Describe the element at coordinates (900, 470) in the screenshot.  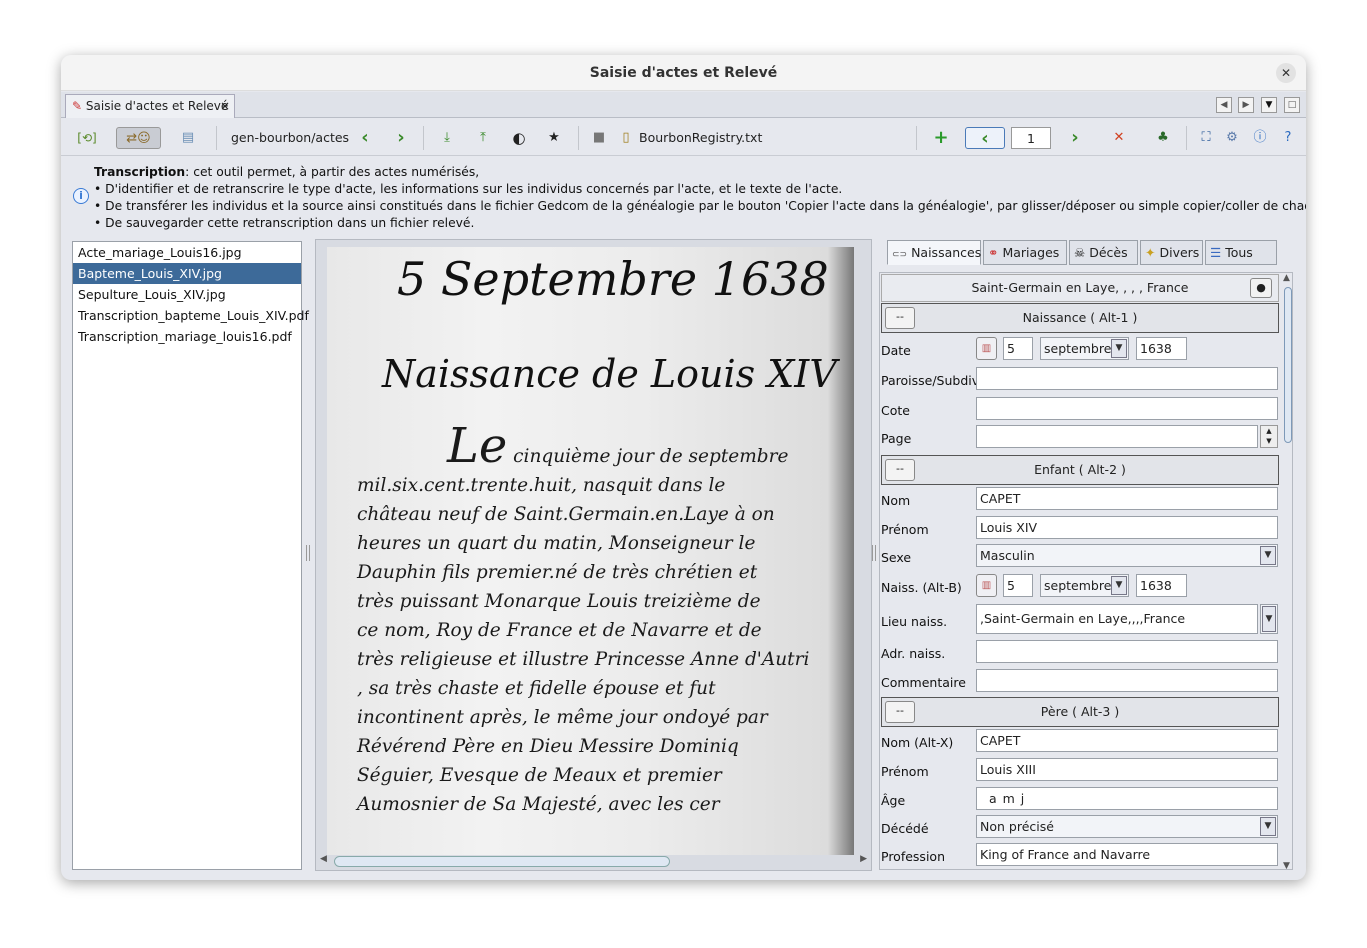
I see `collapse-enfant-button: --` at that location.